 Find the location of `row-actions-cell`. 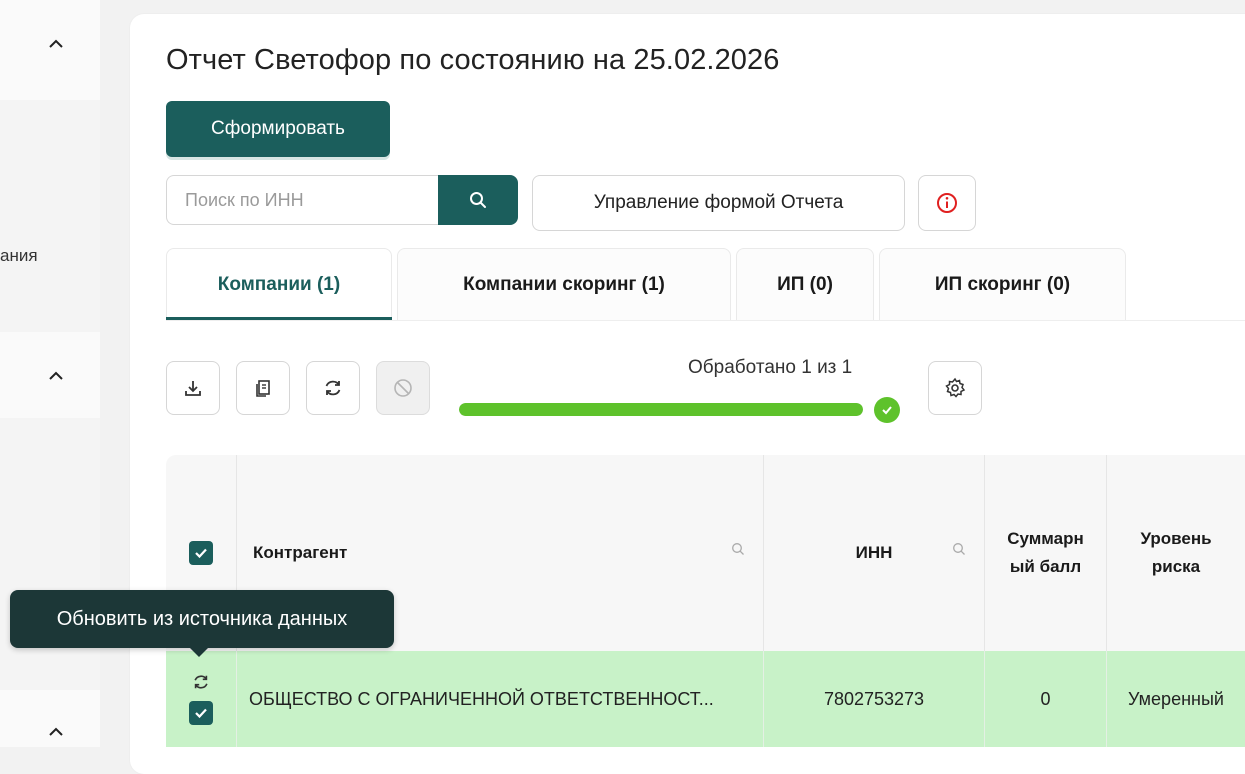

row-actions-cell is located at coordinates (201, 699).